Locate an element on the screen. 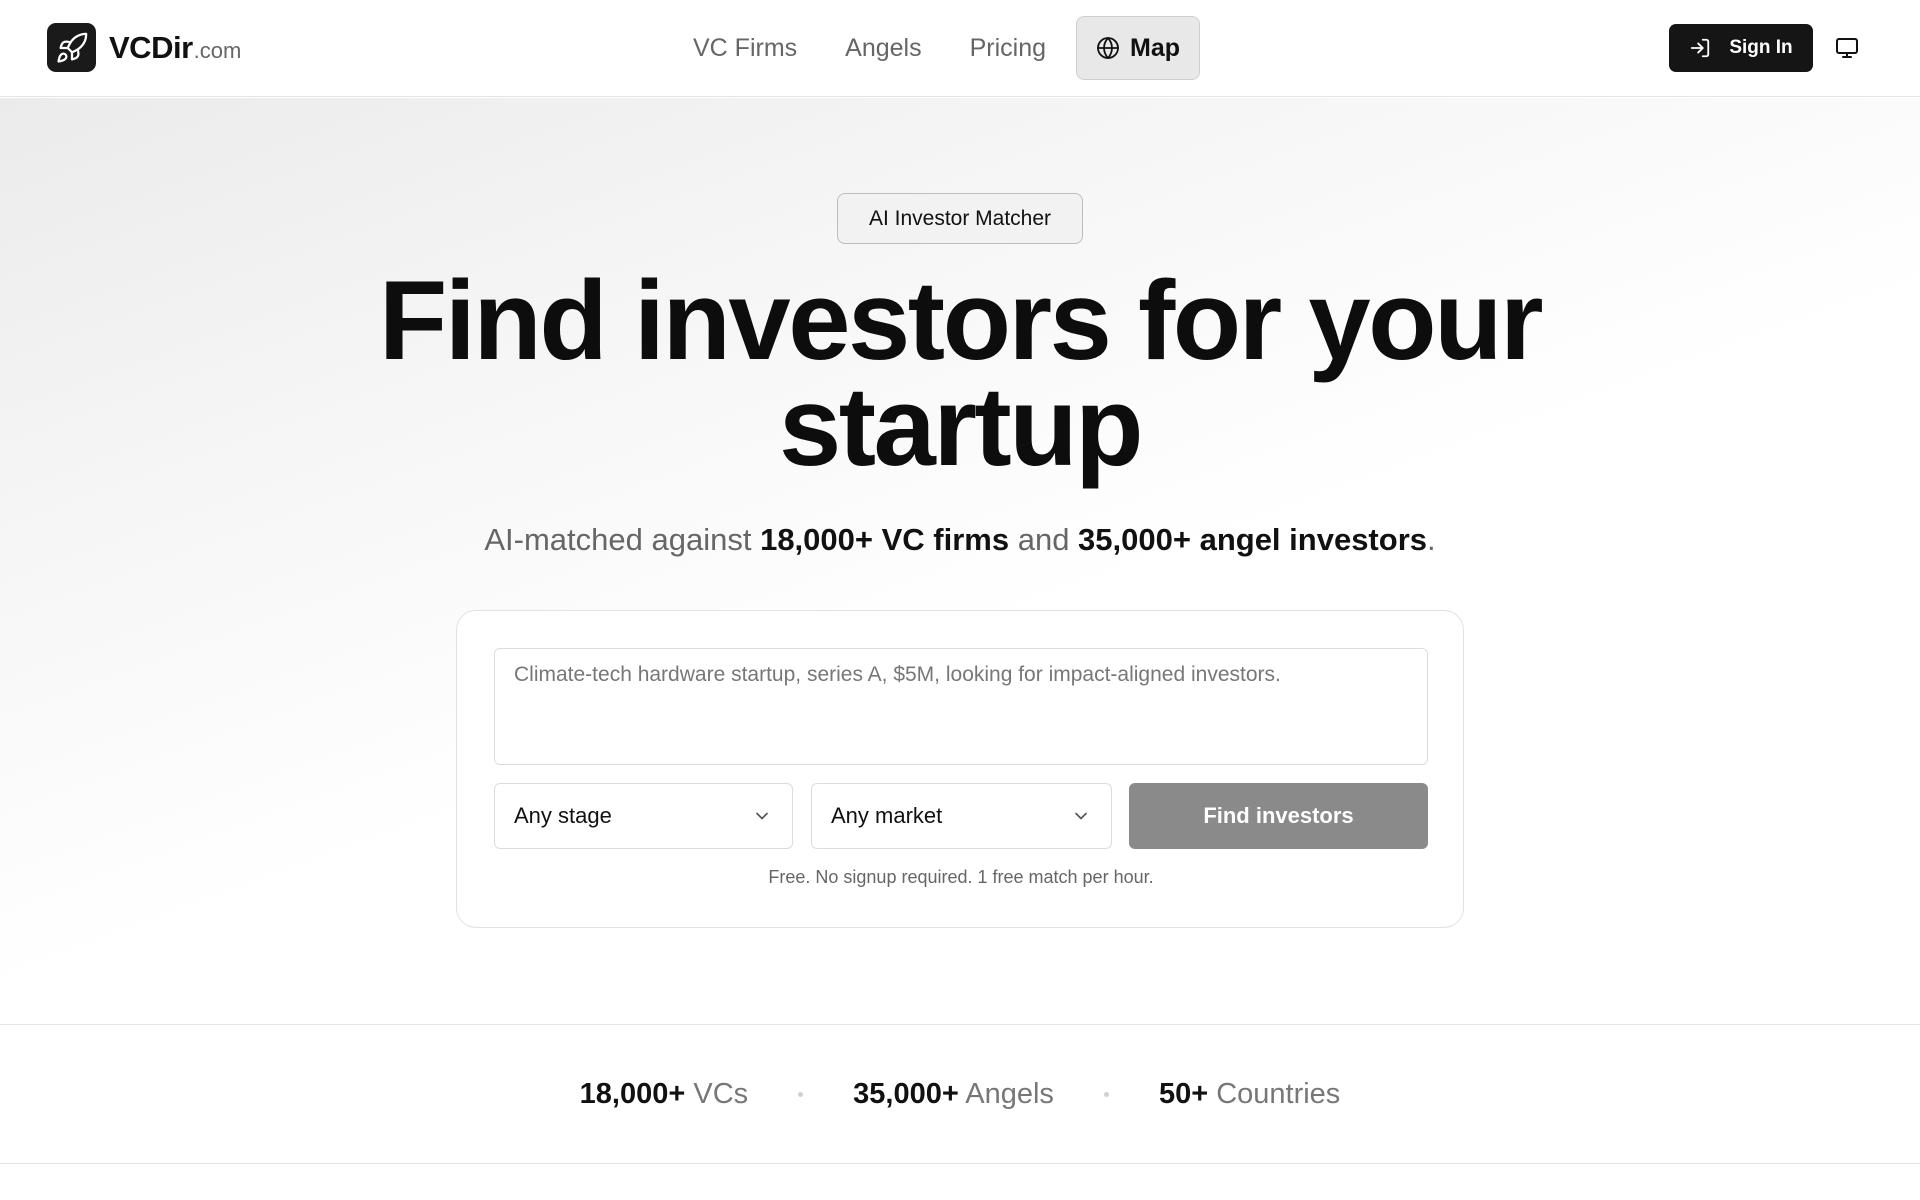  sign-in-button: Sign In is located at coordinates (1741, 48).